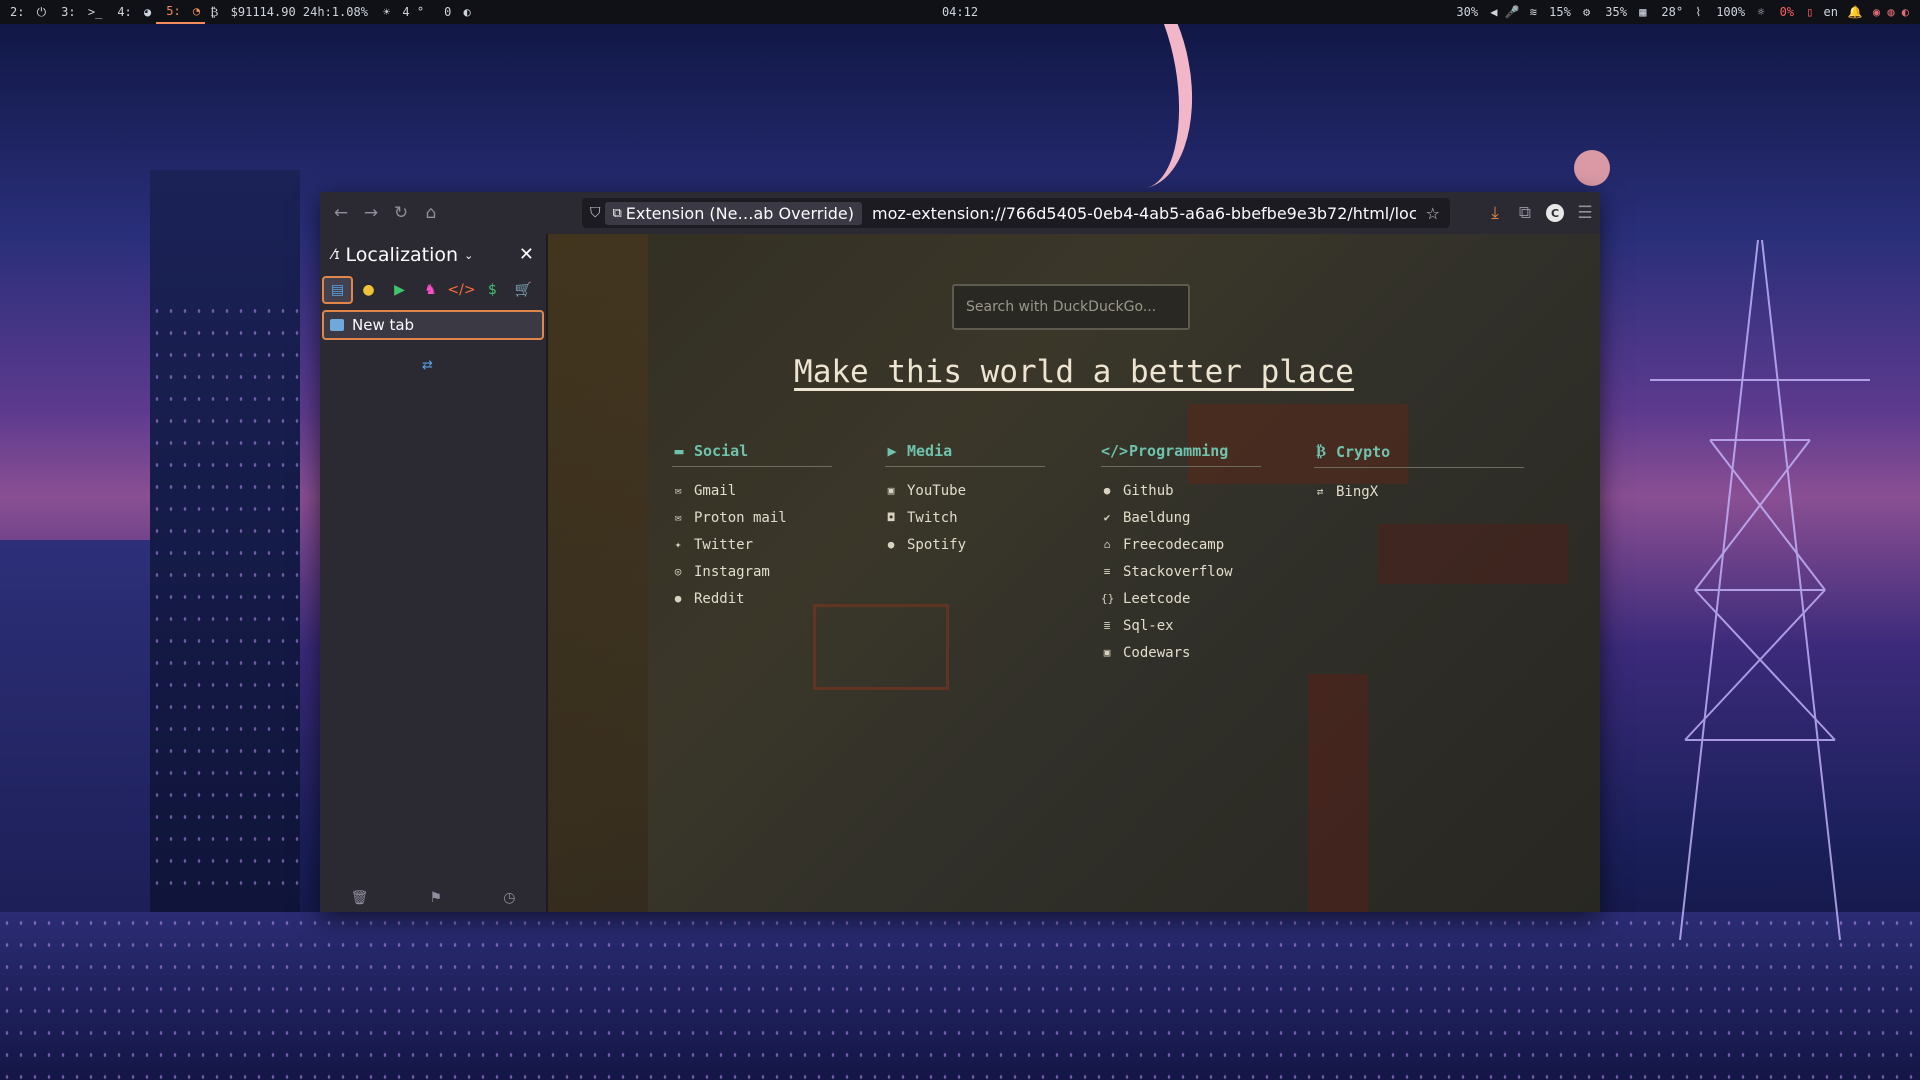 The height and width of the screenshot is (1080, 1920). Describe the element at coordinates (965, 490) in the screenshot. I see `link-youtube: ▣ YouTube` at that location.